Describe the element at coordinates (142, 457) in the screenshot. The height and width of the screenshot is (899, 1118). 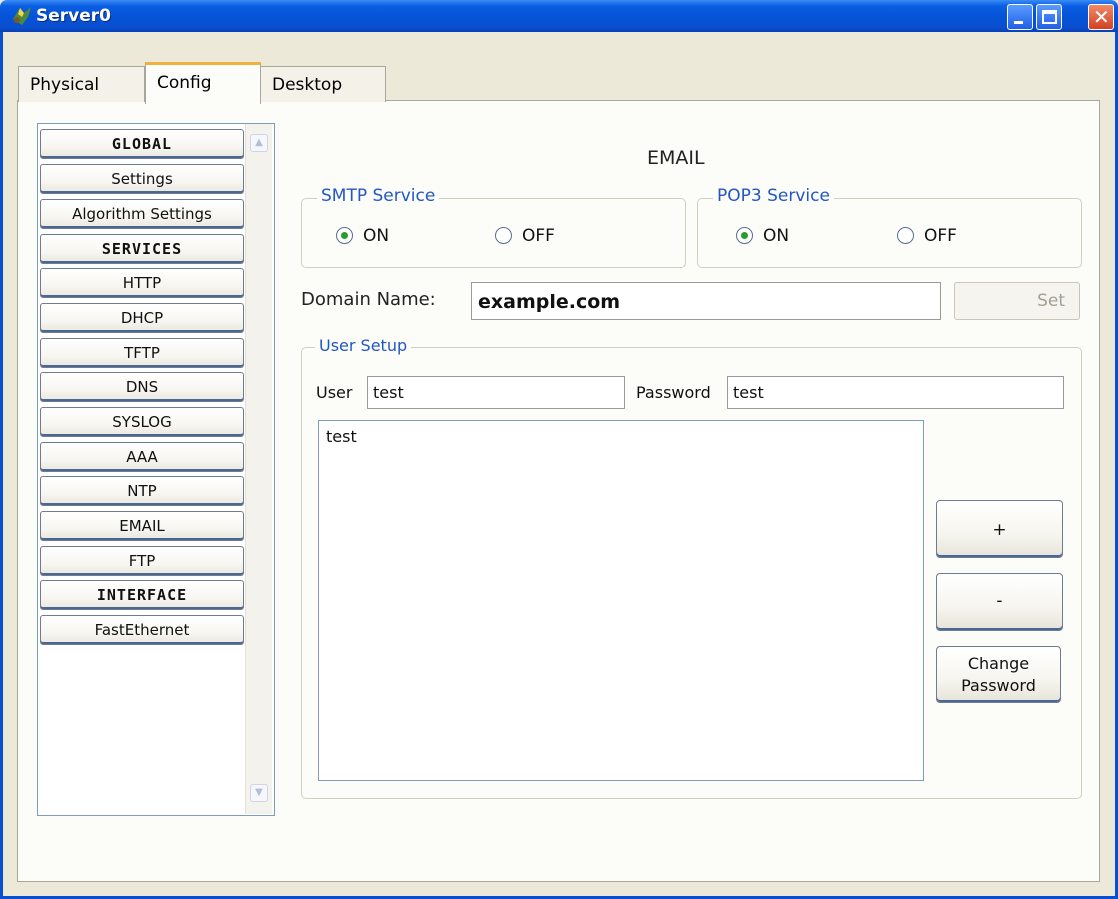
I see `nav-item-aaa: AAA` at that location.